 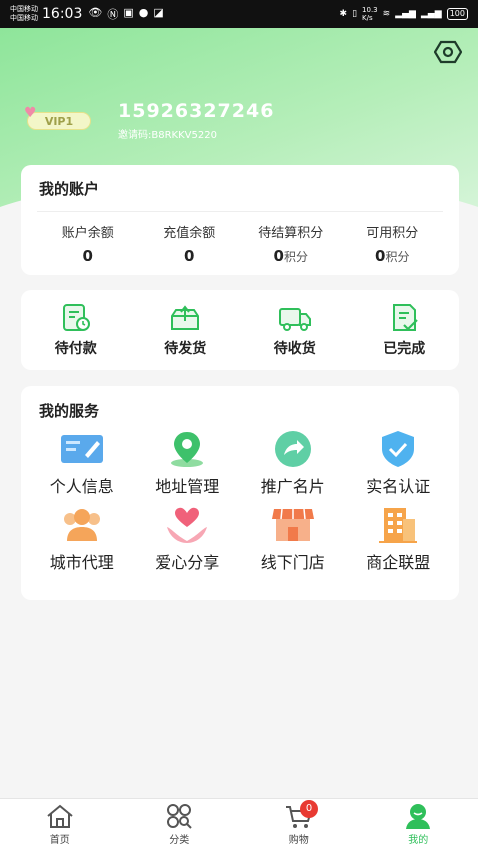 I want to click on tab-label: 我的, so click(x=418, y=840).